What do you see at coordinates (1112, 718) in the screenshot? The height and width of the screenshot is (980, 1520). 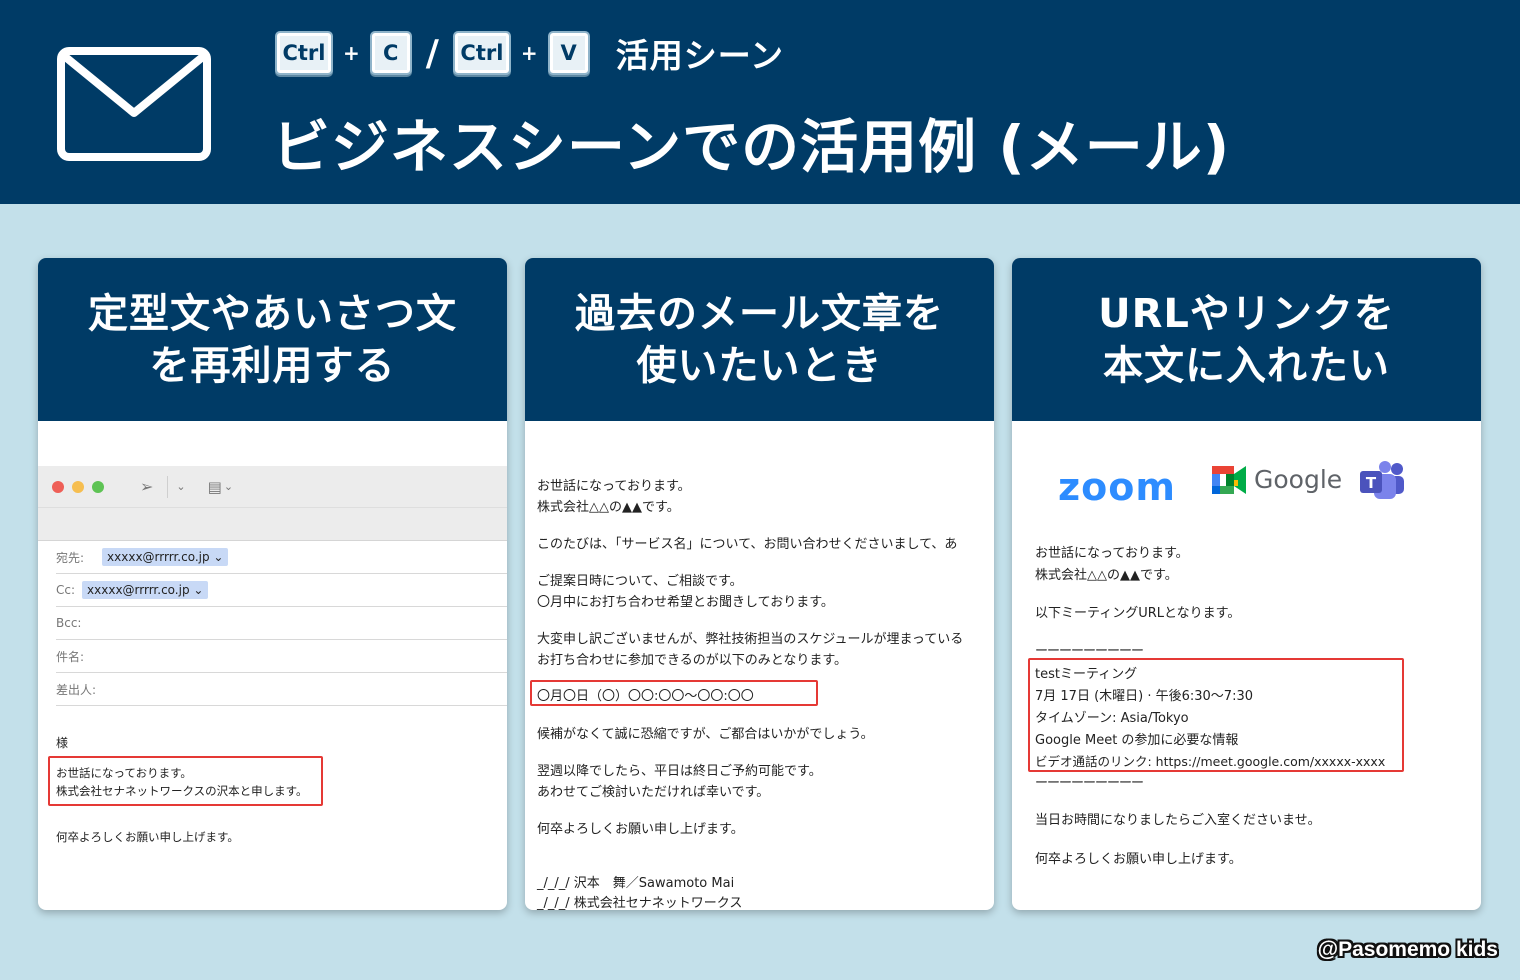 I see `meeting-timezone: タイムゾーン: Asia/Tokyo` at bounding box center [1112, 718].